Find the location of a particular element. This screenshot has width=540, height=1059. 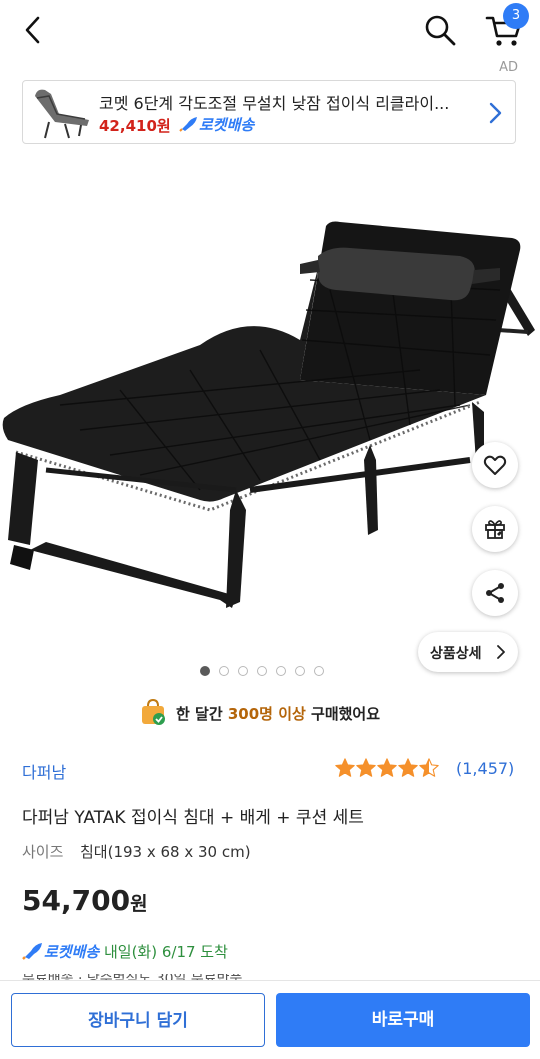

ad-label: AD is located at coordinates (508, 67).